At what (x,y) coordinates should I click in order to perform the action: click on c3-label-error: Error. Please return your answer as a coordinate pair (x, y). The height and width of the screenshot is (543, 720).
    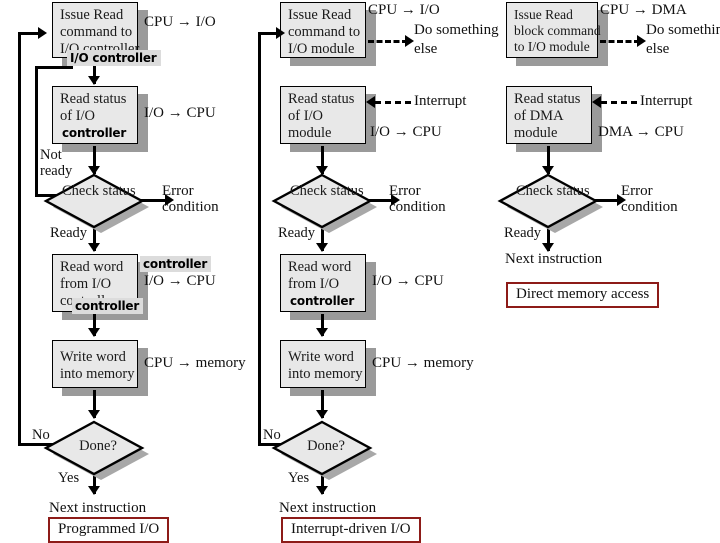
    Looking at the image, I should click on (637, 191).